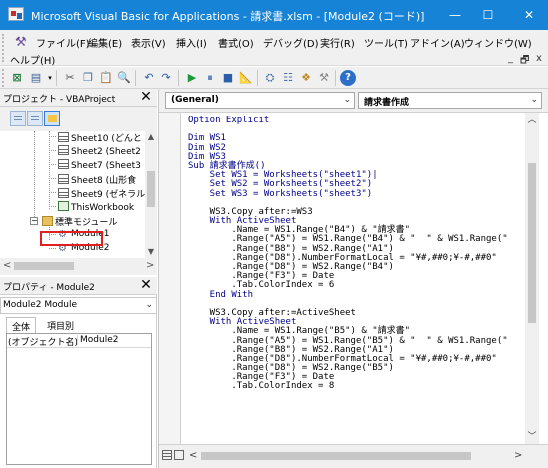 This screenshot has width=548, height=468. Describe the element at coordinates (3, 48) in the screenshot. I see `menubar-grip` at that location.